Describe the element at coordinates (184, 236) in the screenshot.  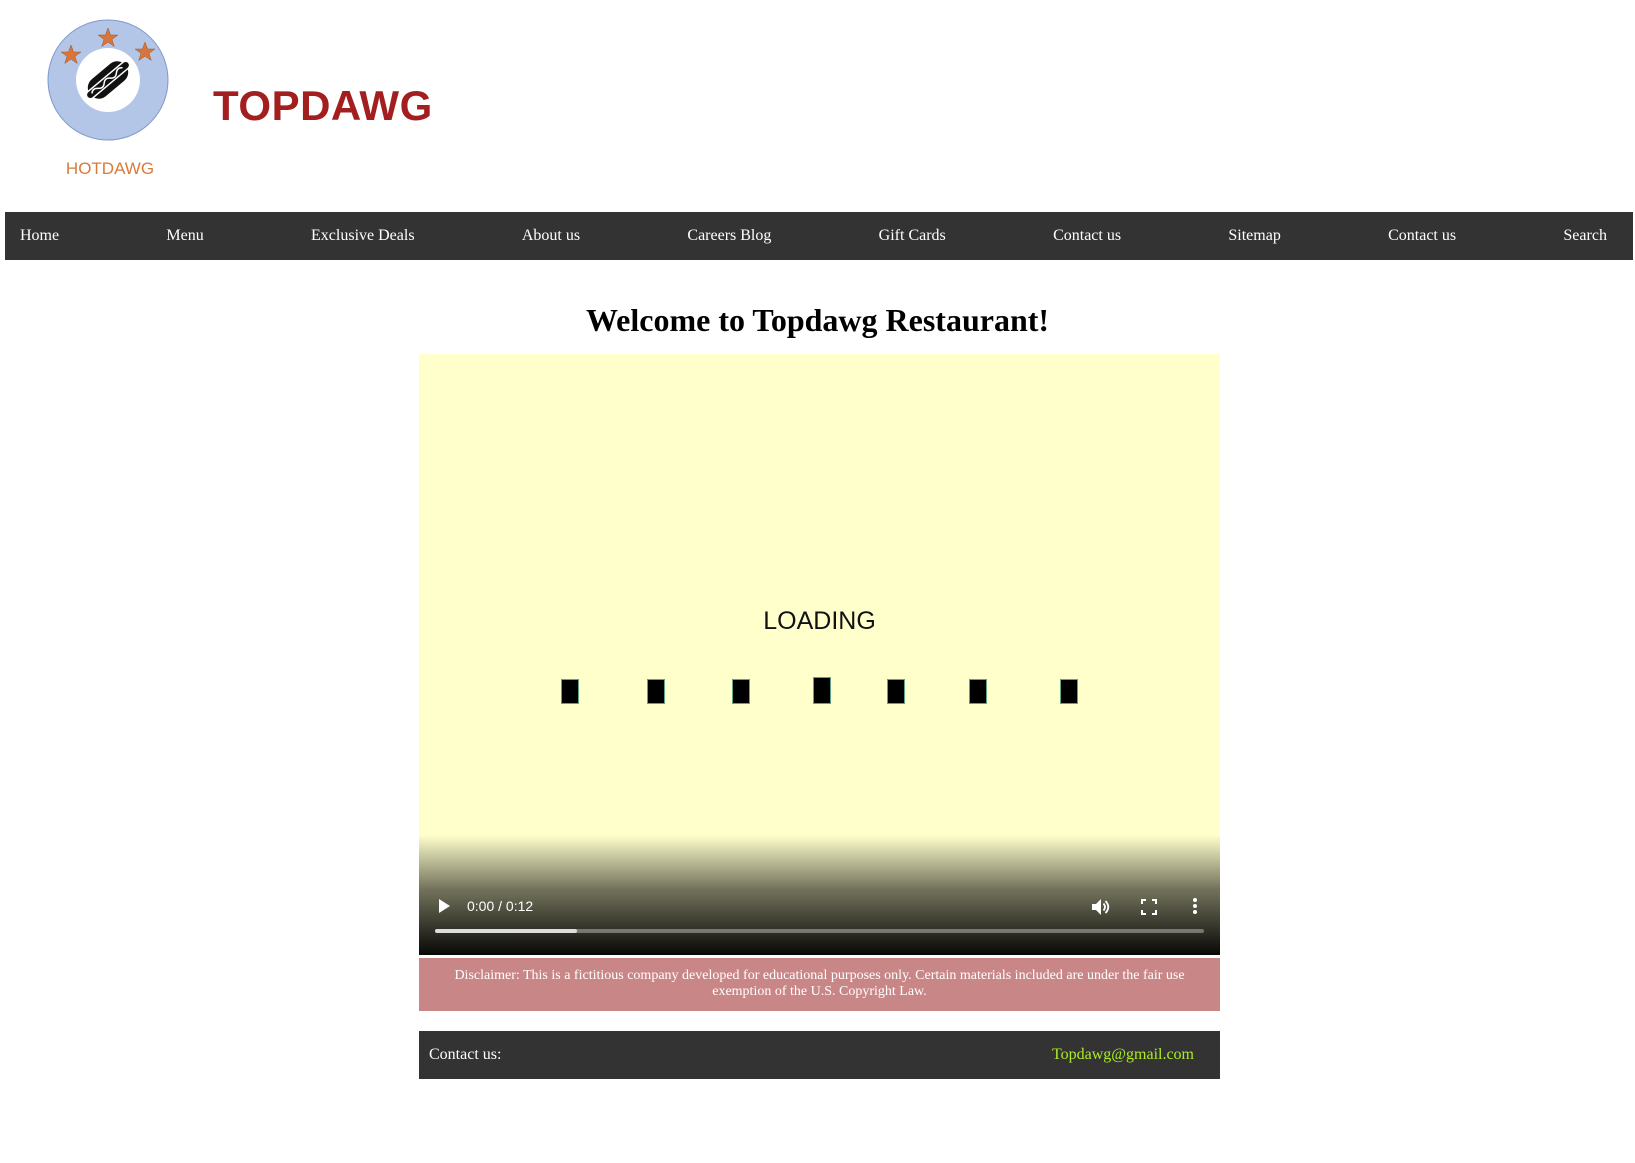
I see `nav-item-menu: Menu` at that location.